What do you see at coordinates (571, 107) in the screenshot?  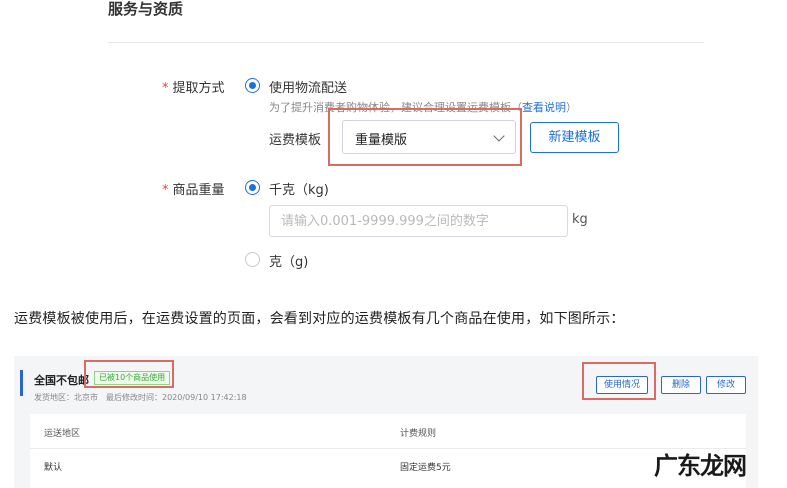 I see `hint-close: ）` at bounding box center [571, 107].